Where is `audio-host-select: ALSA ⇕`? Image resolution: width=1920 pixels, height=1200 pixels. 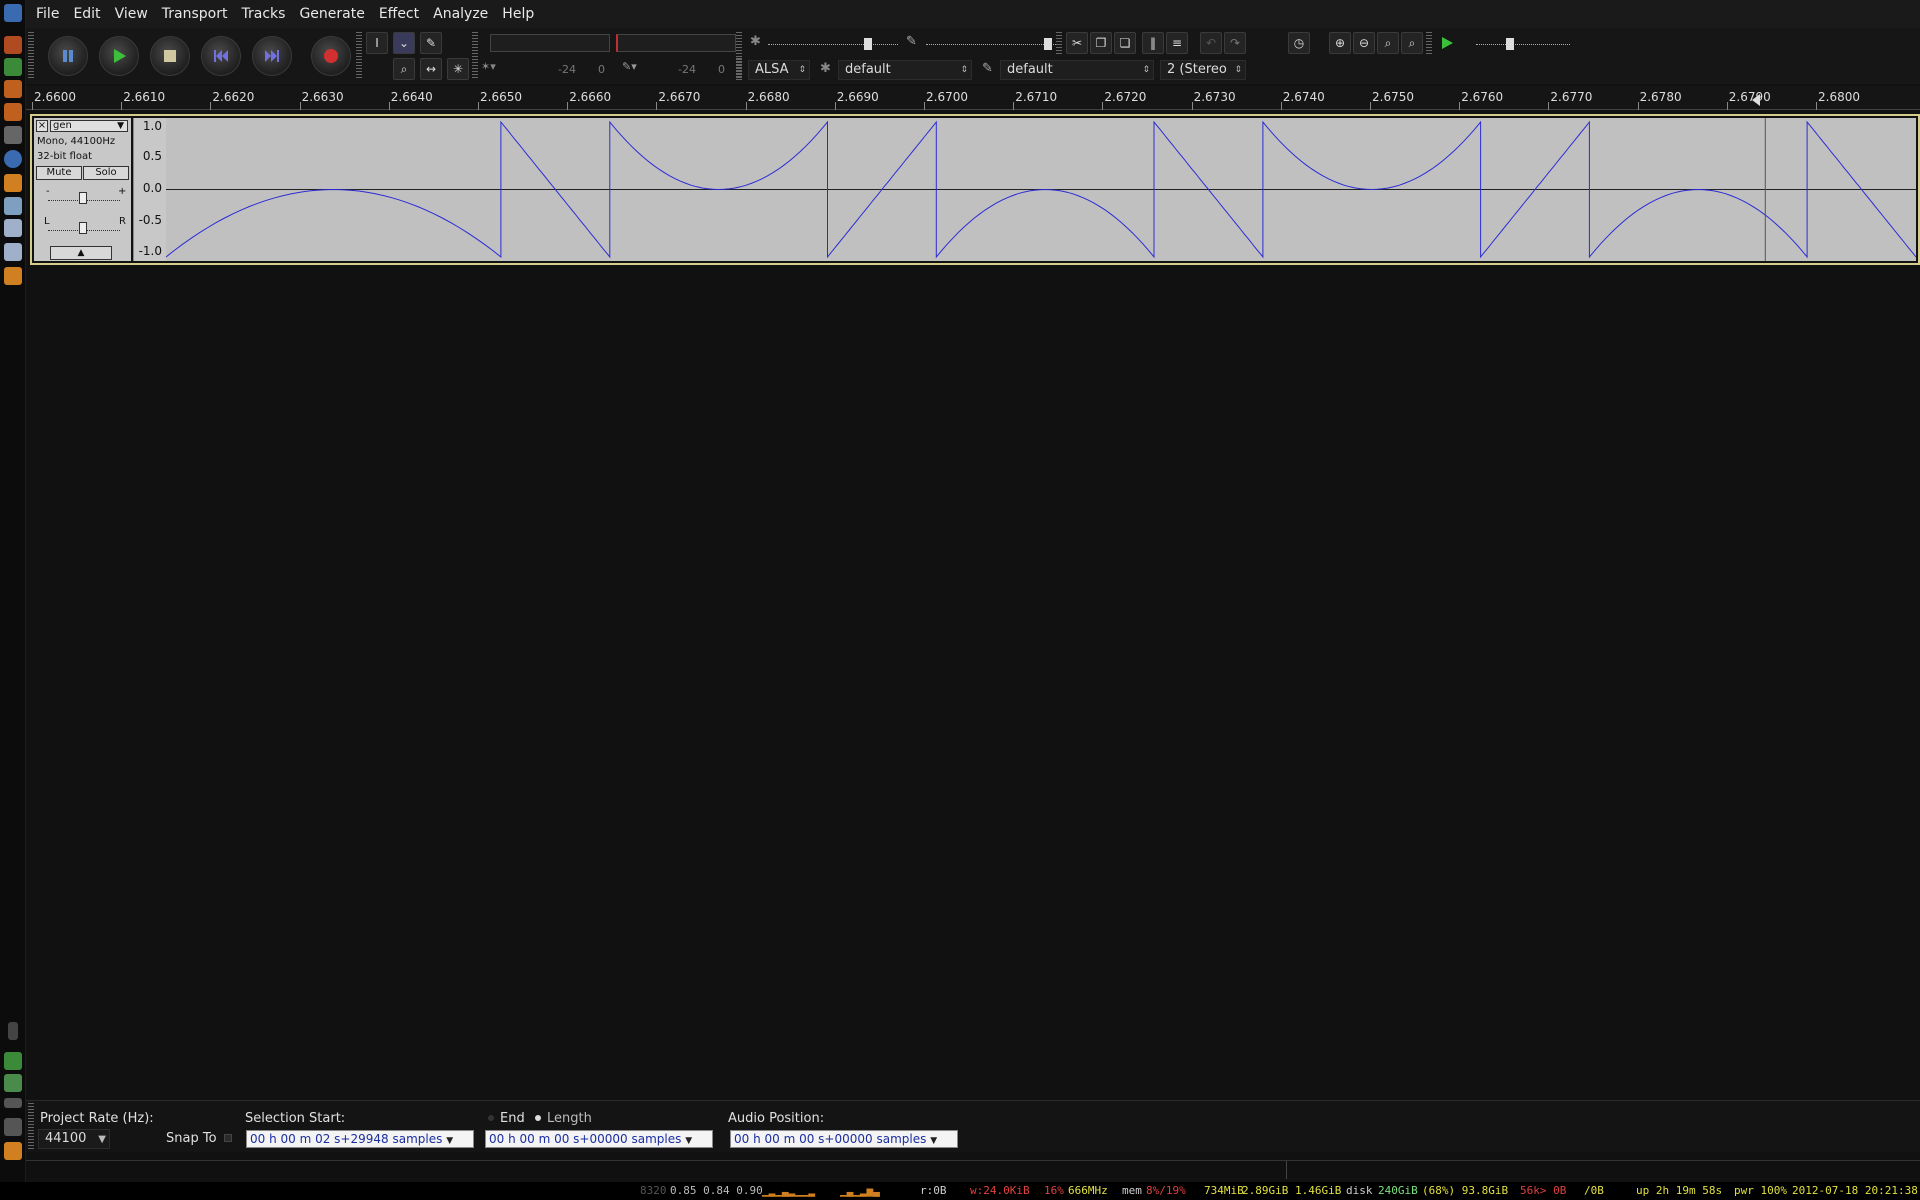
audio-host-select: ALSA ⇕ is located at coordinates (779, 70).